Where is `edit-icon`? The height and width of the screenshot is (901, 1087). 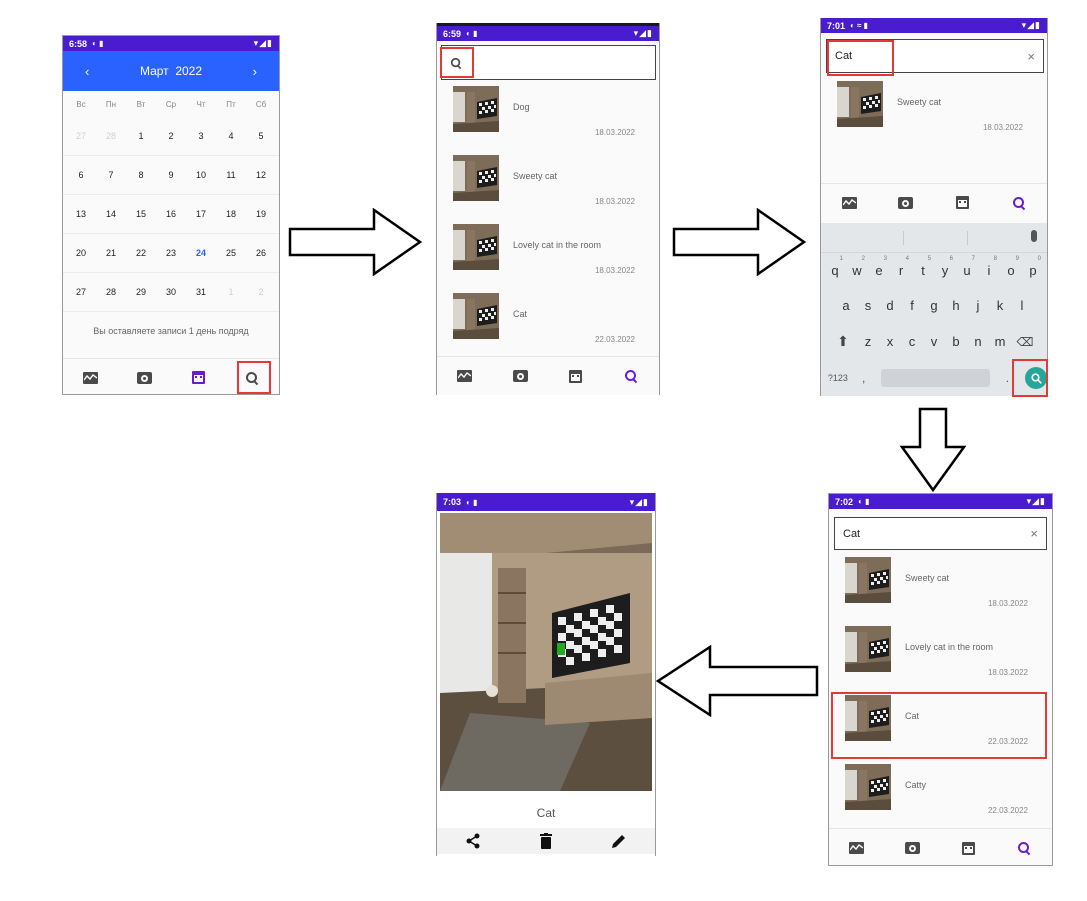 edit-icon is located at coordinates (619, 841).